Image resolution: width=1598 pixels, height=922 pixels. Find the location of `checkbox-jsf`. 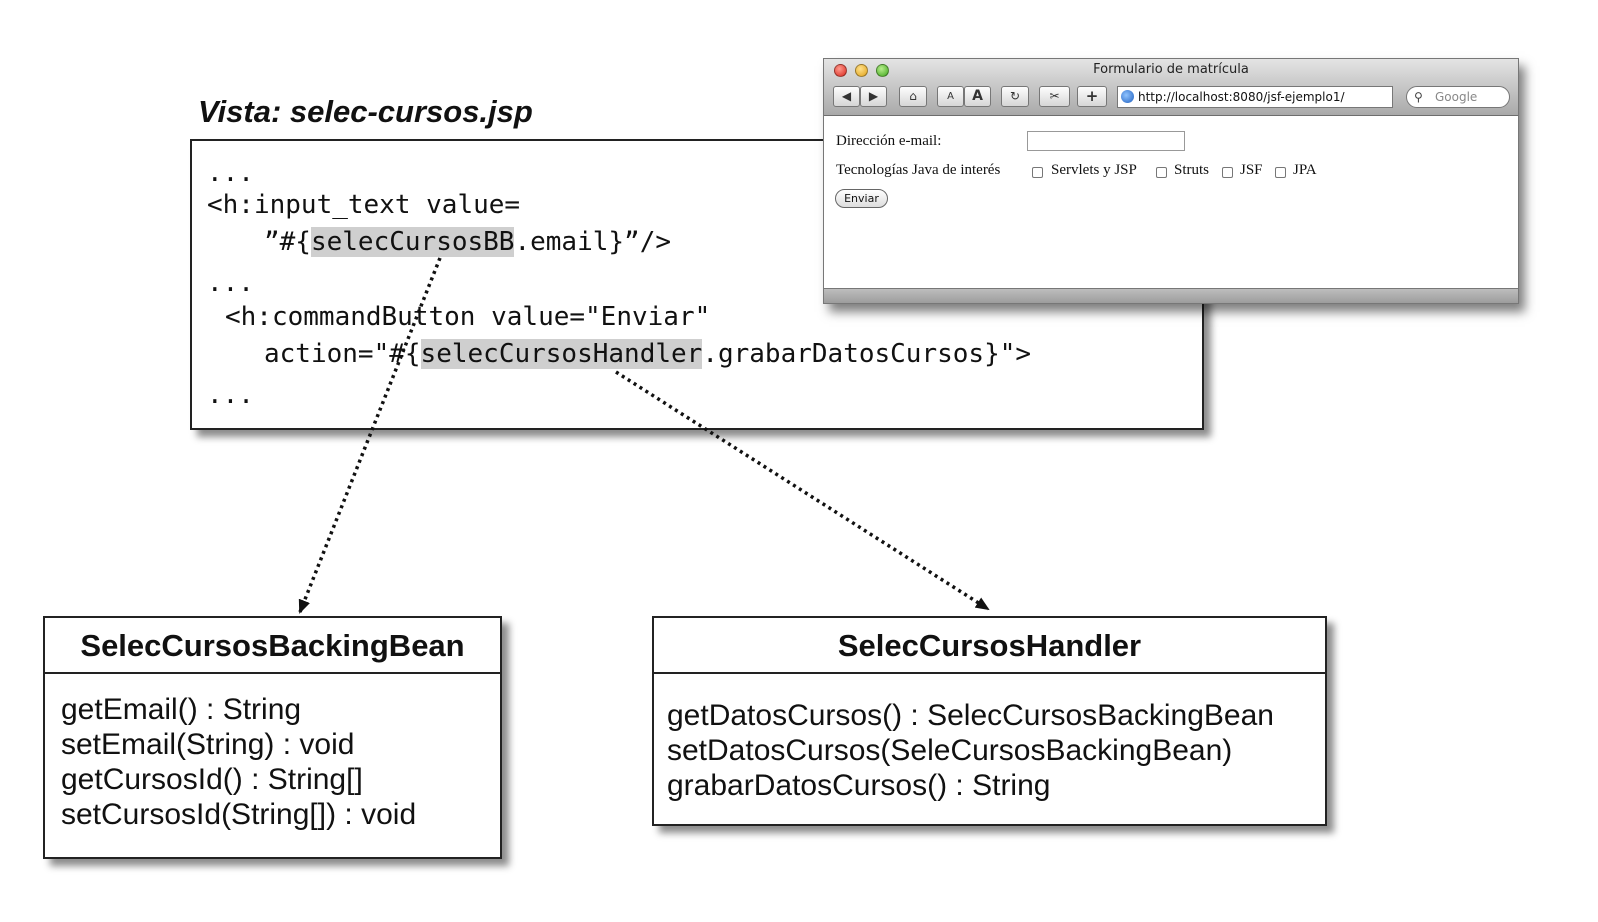

checkbox-jsf is located at coordinates (1227, 172).